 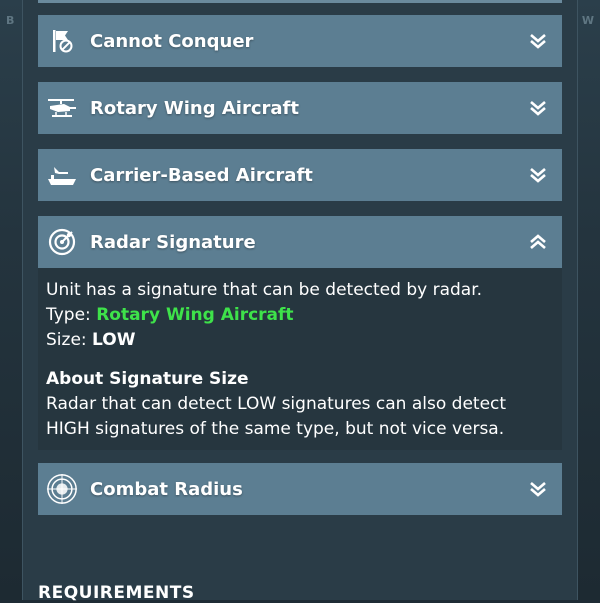 What do you see at coordinates (62, 242) in the screenshot?
I see `radar-icon` at bounding box center [62, 242].